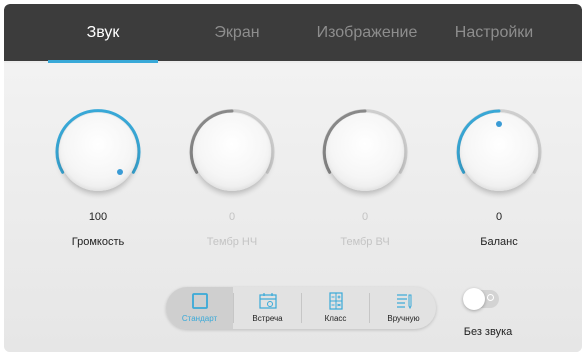 Image resolution: width=586 pixels, height=356 pixels. Describe the element at coordinates (232, 242) in the screenshot. I see `bass-label: Тембр НЧ` at that location.